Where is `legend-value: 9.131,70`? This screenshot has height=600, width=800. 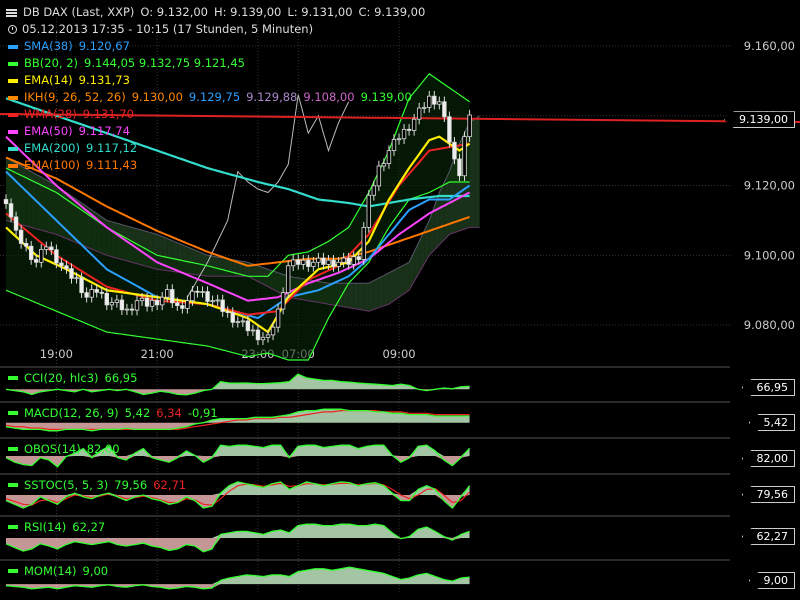 legend-value: 9.131,70 is located at coordinates (108, 114).